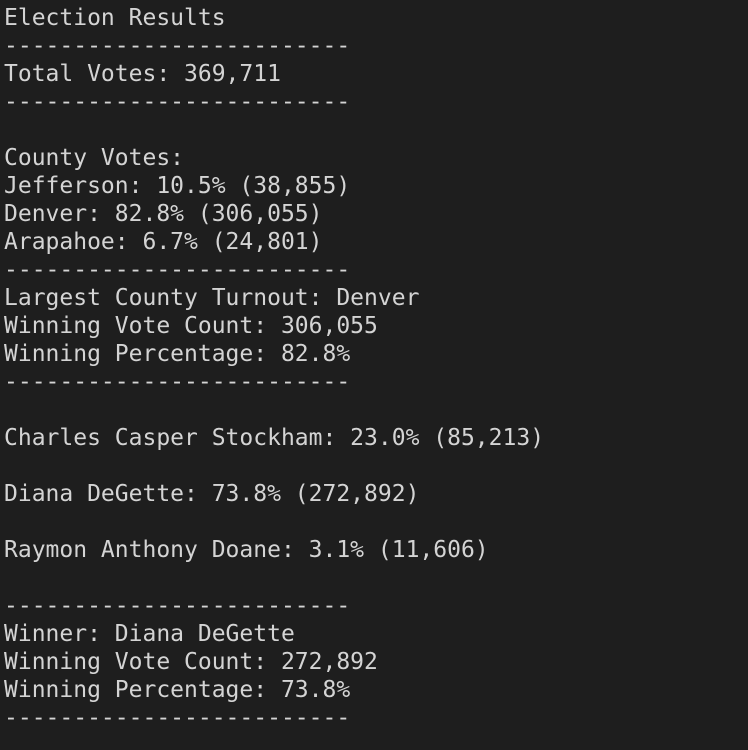 The height and width of the screenshot is (750, 748). Describe the element at coordinates (177, 186) in the screenshot. I see `county-line-jefferson: Jefferson: 10.5% (38,855)` at that location.